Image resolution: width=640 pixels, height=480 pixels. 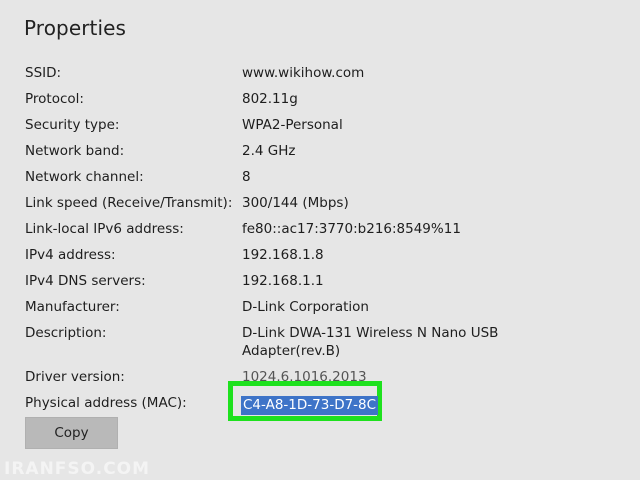 What do you see at coordinates (433, 99) in the screenshot?
I see `property-value: 802.11g` at bounding box center [433, 99].